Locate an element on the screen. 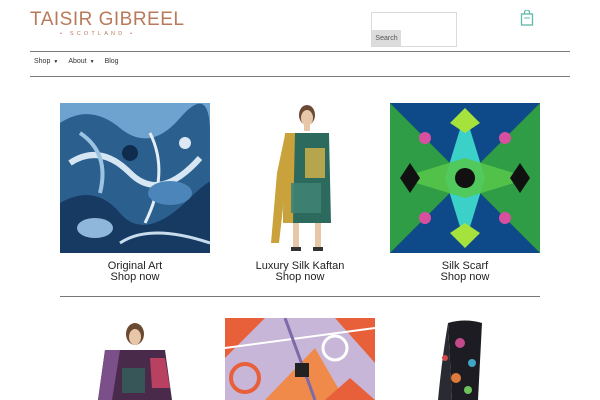 Image resolution: width=600 pixels, height=400 pixels. product-tile-silk-kaftan: Luxury Silk Kaftan Shop now is located at coordinates (300, 193).